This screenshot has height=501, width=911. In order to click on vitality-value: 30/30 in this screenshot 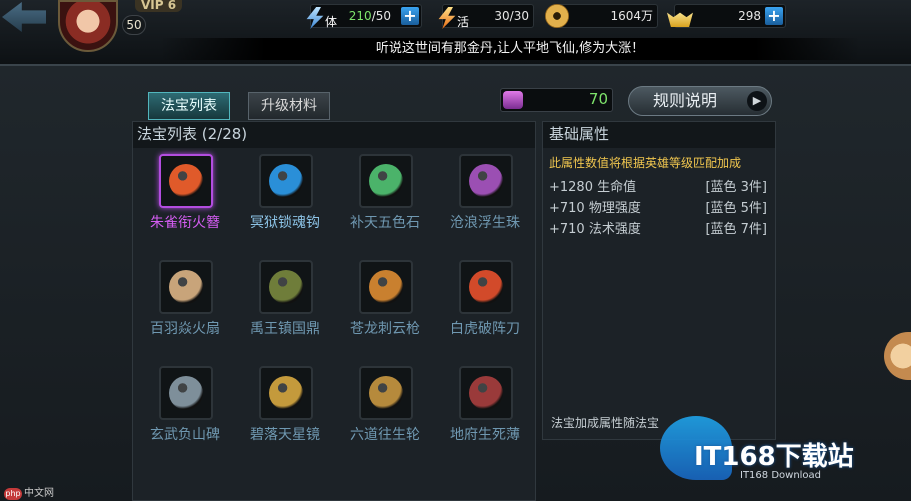, I will do `click(511, 16)`.